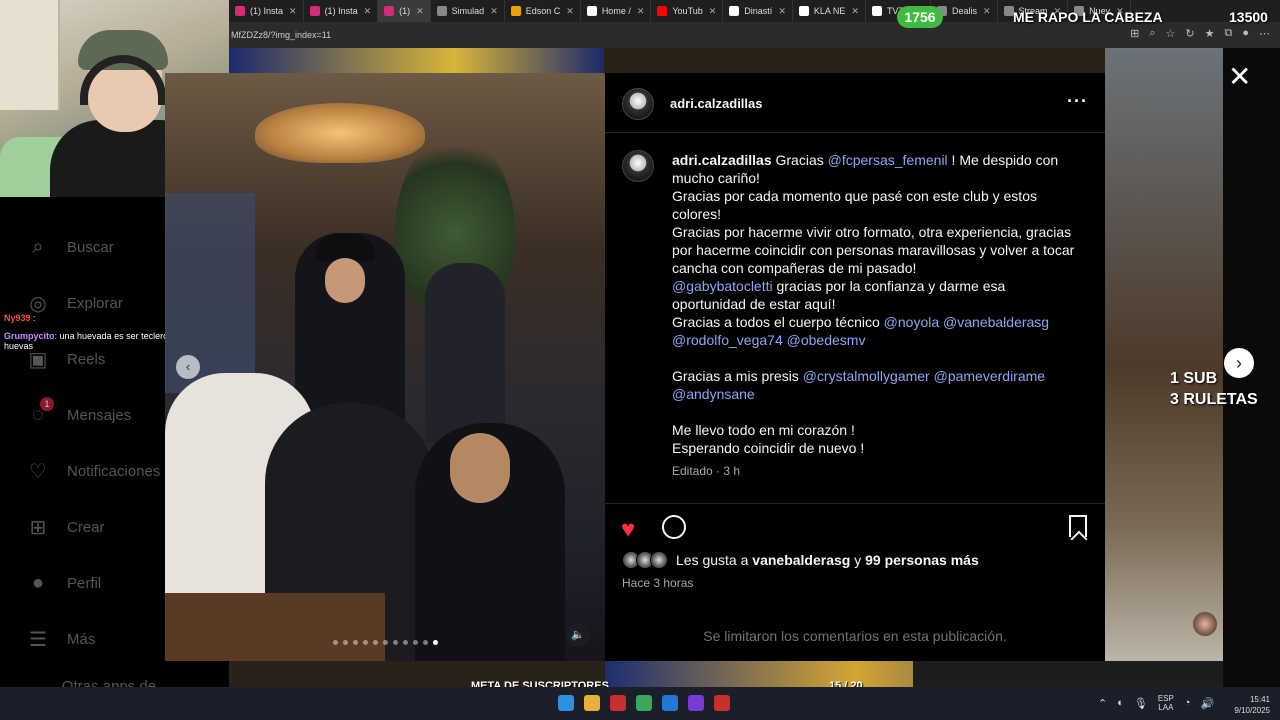 This screenshot has width=1280, height=720. What do you see at coordinates (670, 703) in the screenshot?
I see `edge-icon` at bounding box center [670, 703].